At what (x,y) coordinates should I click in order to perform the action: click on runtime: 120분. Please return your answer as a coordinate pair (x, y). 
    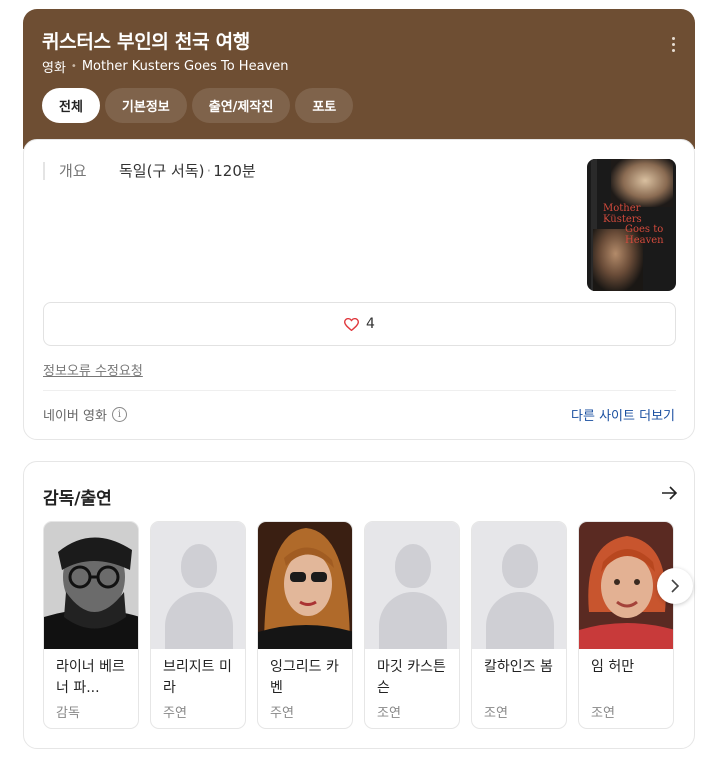
    Looking at the image, I should click on (234, 171).